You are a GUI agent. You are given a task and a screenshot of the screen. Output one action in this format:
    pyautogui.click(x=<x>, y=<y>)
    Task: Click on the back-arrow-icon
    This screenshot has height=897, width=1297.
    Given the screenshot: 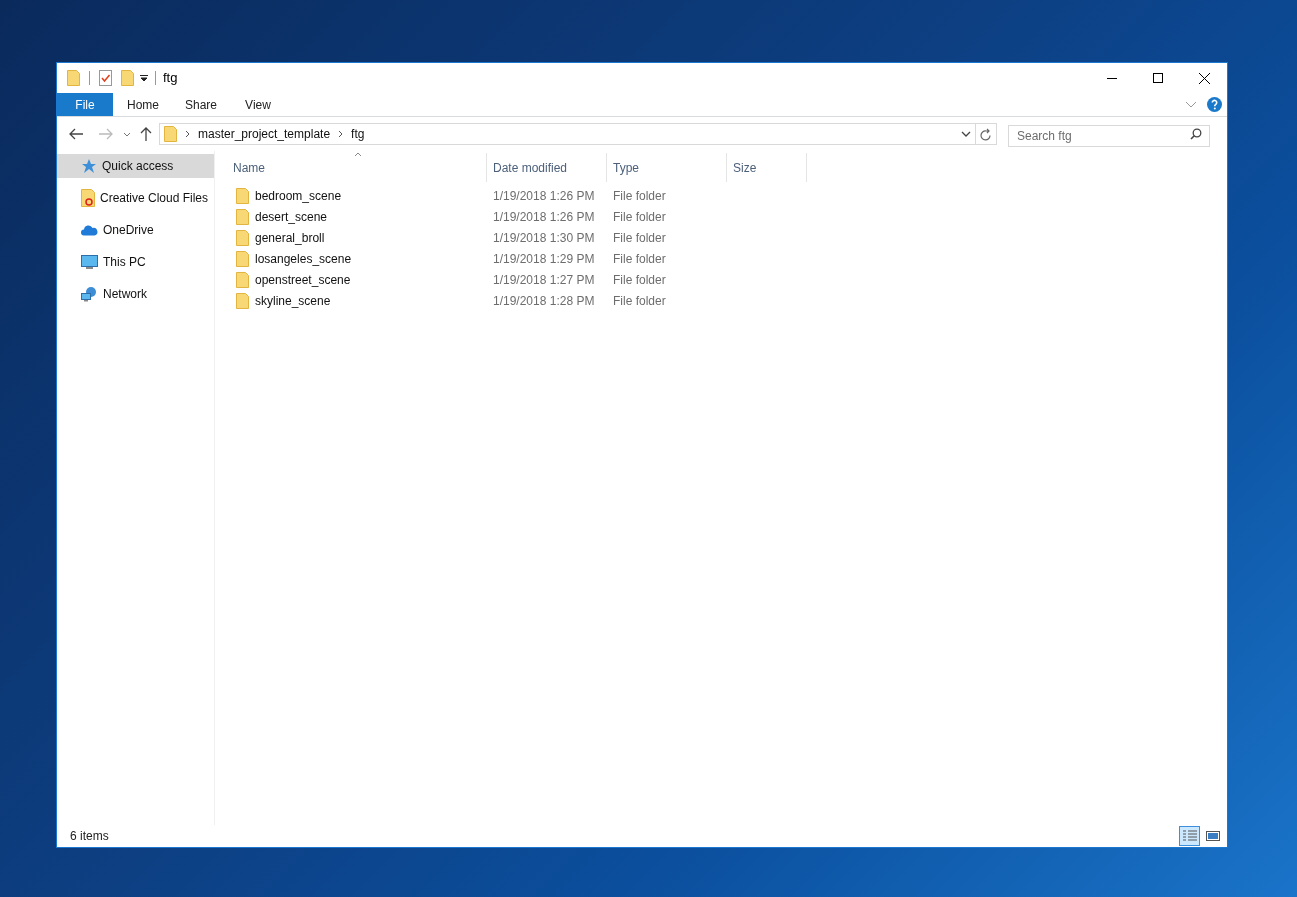 What is the action you would take?
    pyautogui.click(x=76, y=134)
    